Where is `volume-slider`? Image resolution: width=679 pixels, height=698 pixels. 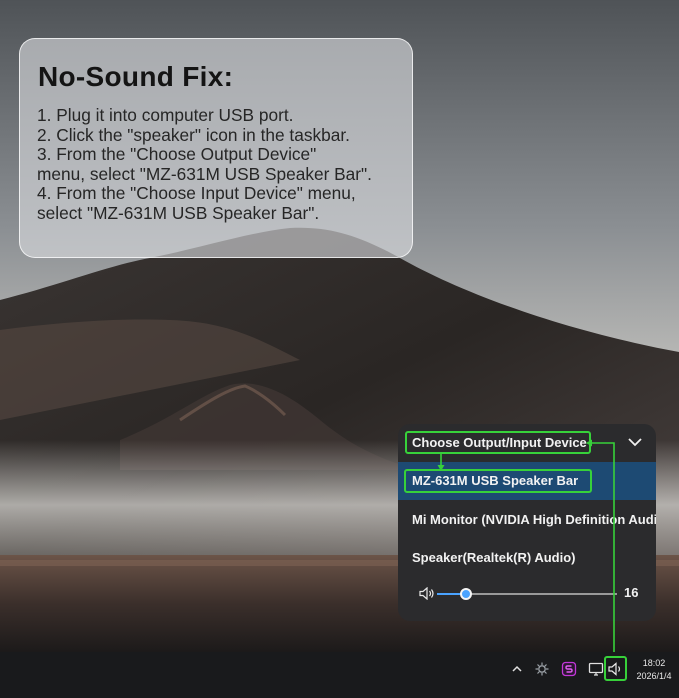
volume-slider is located at coordinates (527, 594).